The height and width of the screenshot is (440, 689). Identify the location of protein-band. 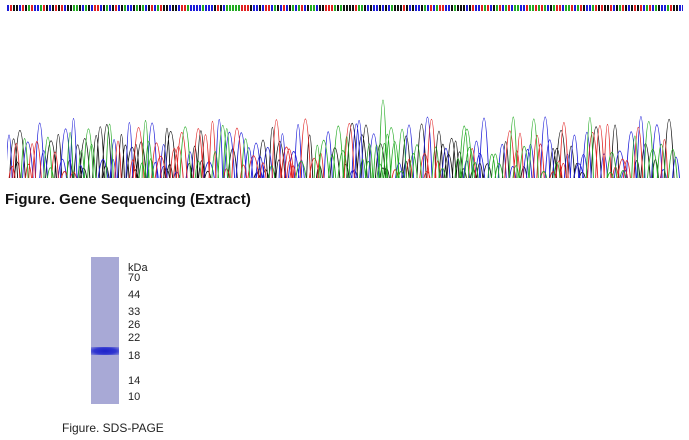
(105, 351).